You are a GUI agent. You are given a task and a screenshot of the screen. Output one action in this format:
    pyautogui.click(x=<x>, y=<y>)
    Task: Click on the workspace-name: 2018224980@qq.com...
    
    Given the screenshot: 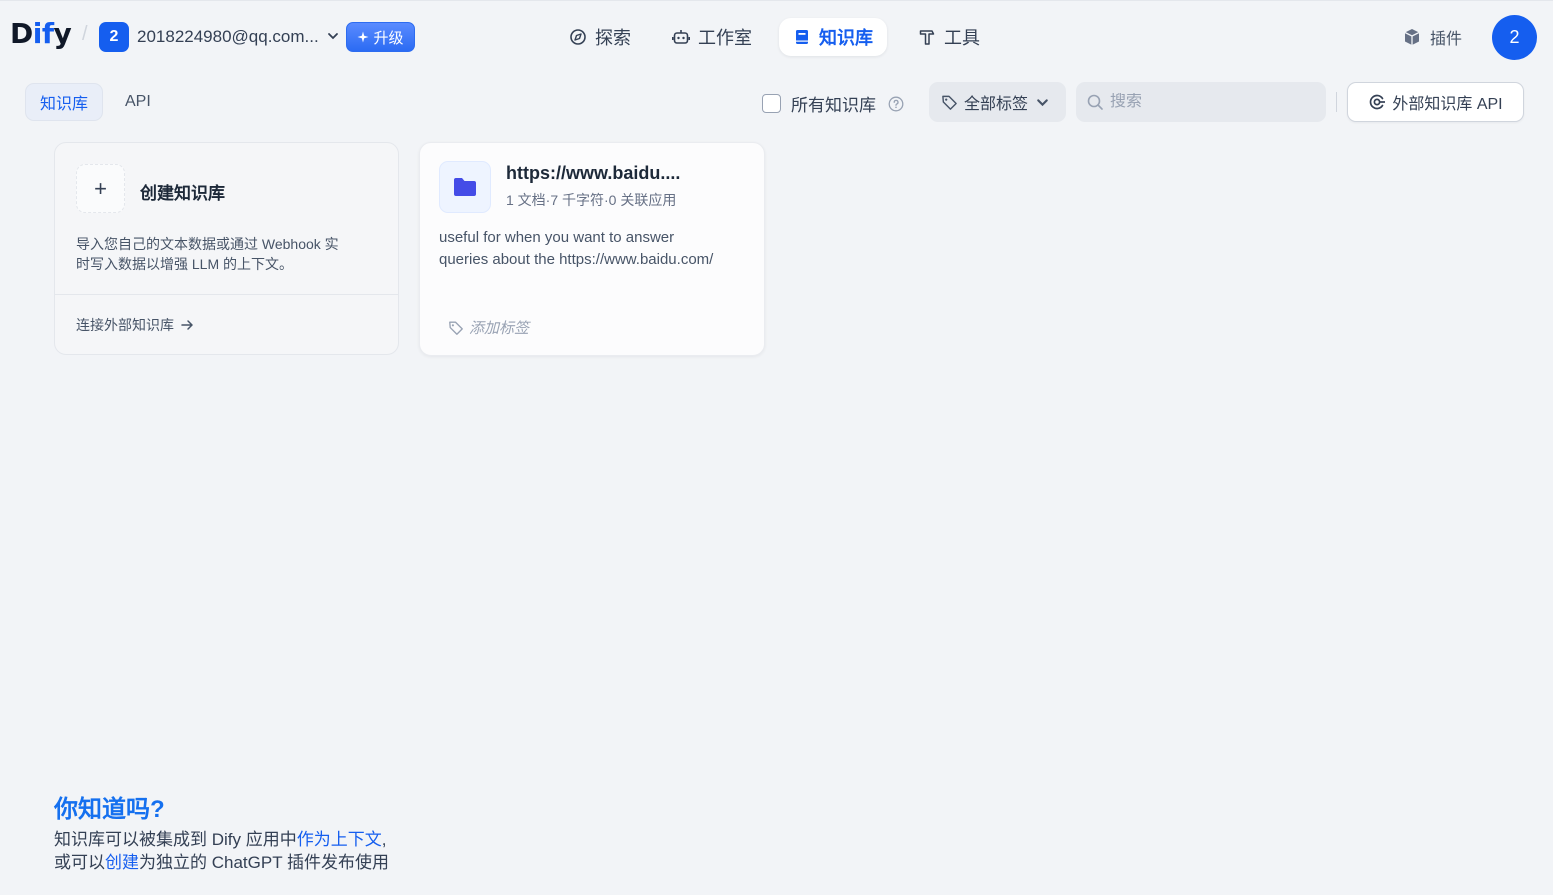 What is the action you would take?
    pyautogui.click(x=228, y=37)
    